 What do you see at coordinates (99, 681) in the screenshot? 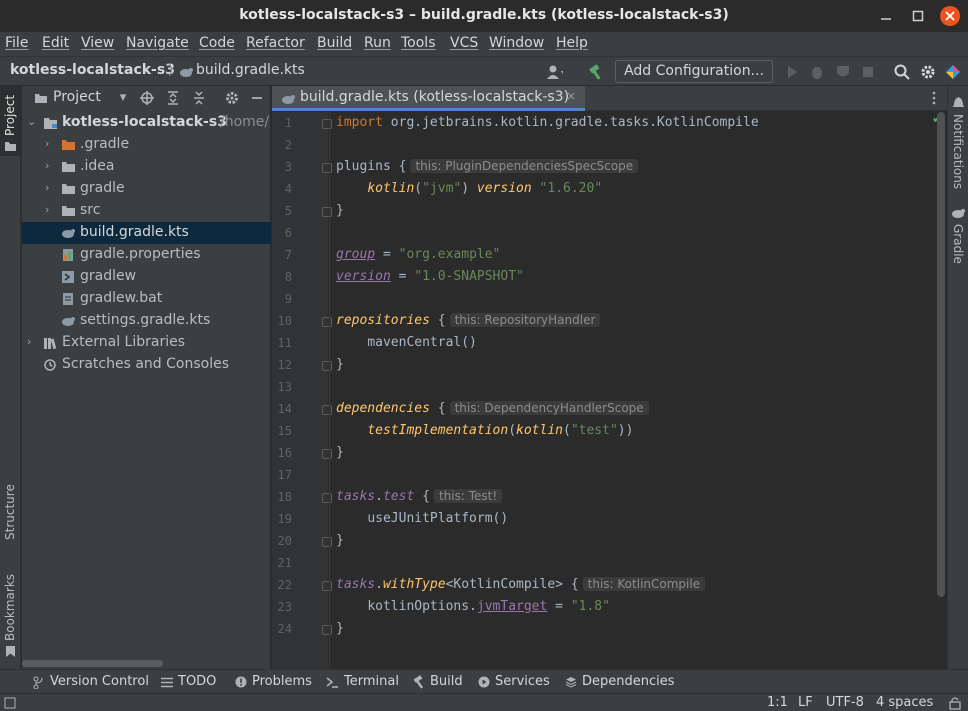
I see `tool-version-control: Version Control` at bounding box center [99, 681].